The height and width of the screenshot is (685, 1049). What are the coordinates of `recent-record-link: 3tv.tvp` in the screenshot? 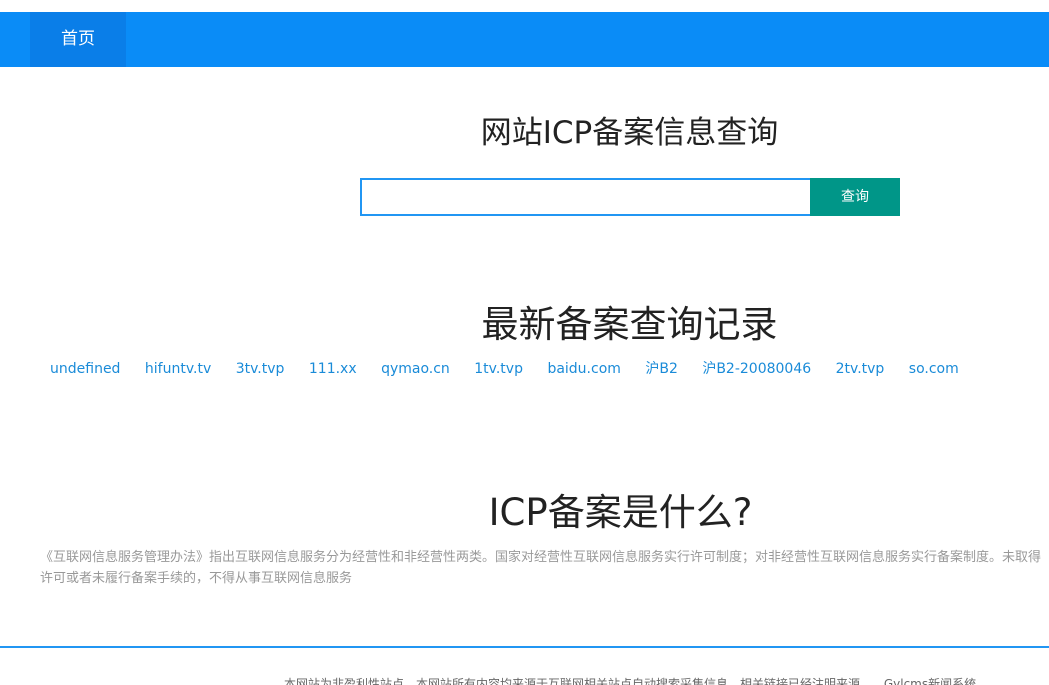 It's located at (260, 369).